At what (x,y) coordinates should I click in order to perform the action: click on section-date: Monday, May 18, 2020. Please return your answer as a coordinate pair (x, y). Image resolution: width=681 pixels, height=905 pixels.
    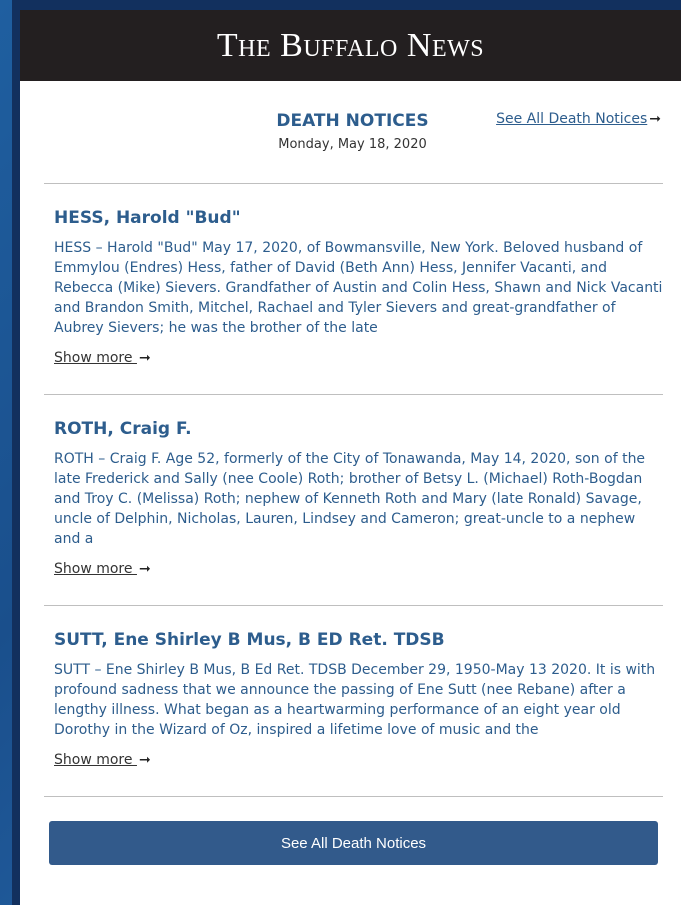
    Looking at the image, I should click on (352, 144).